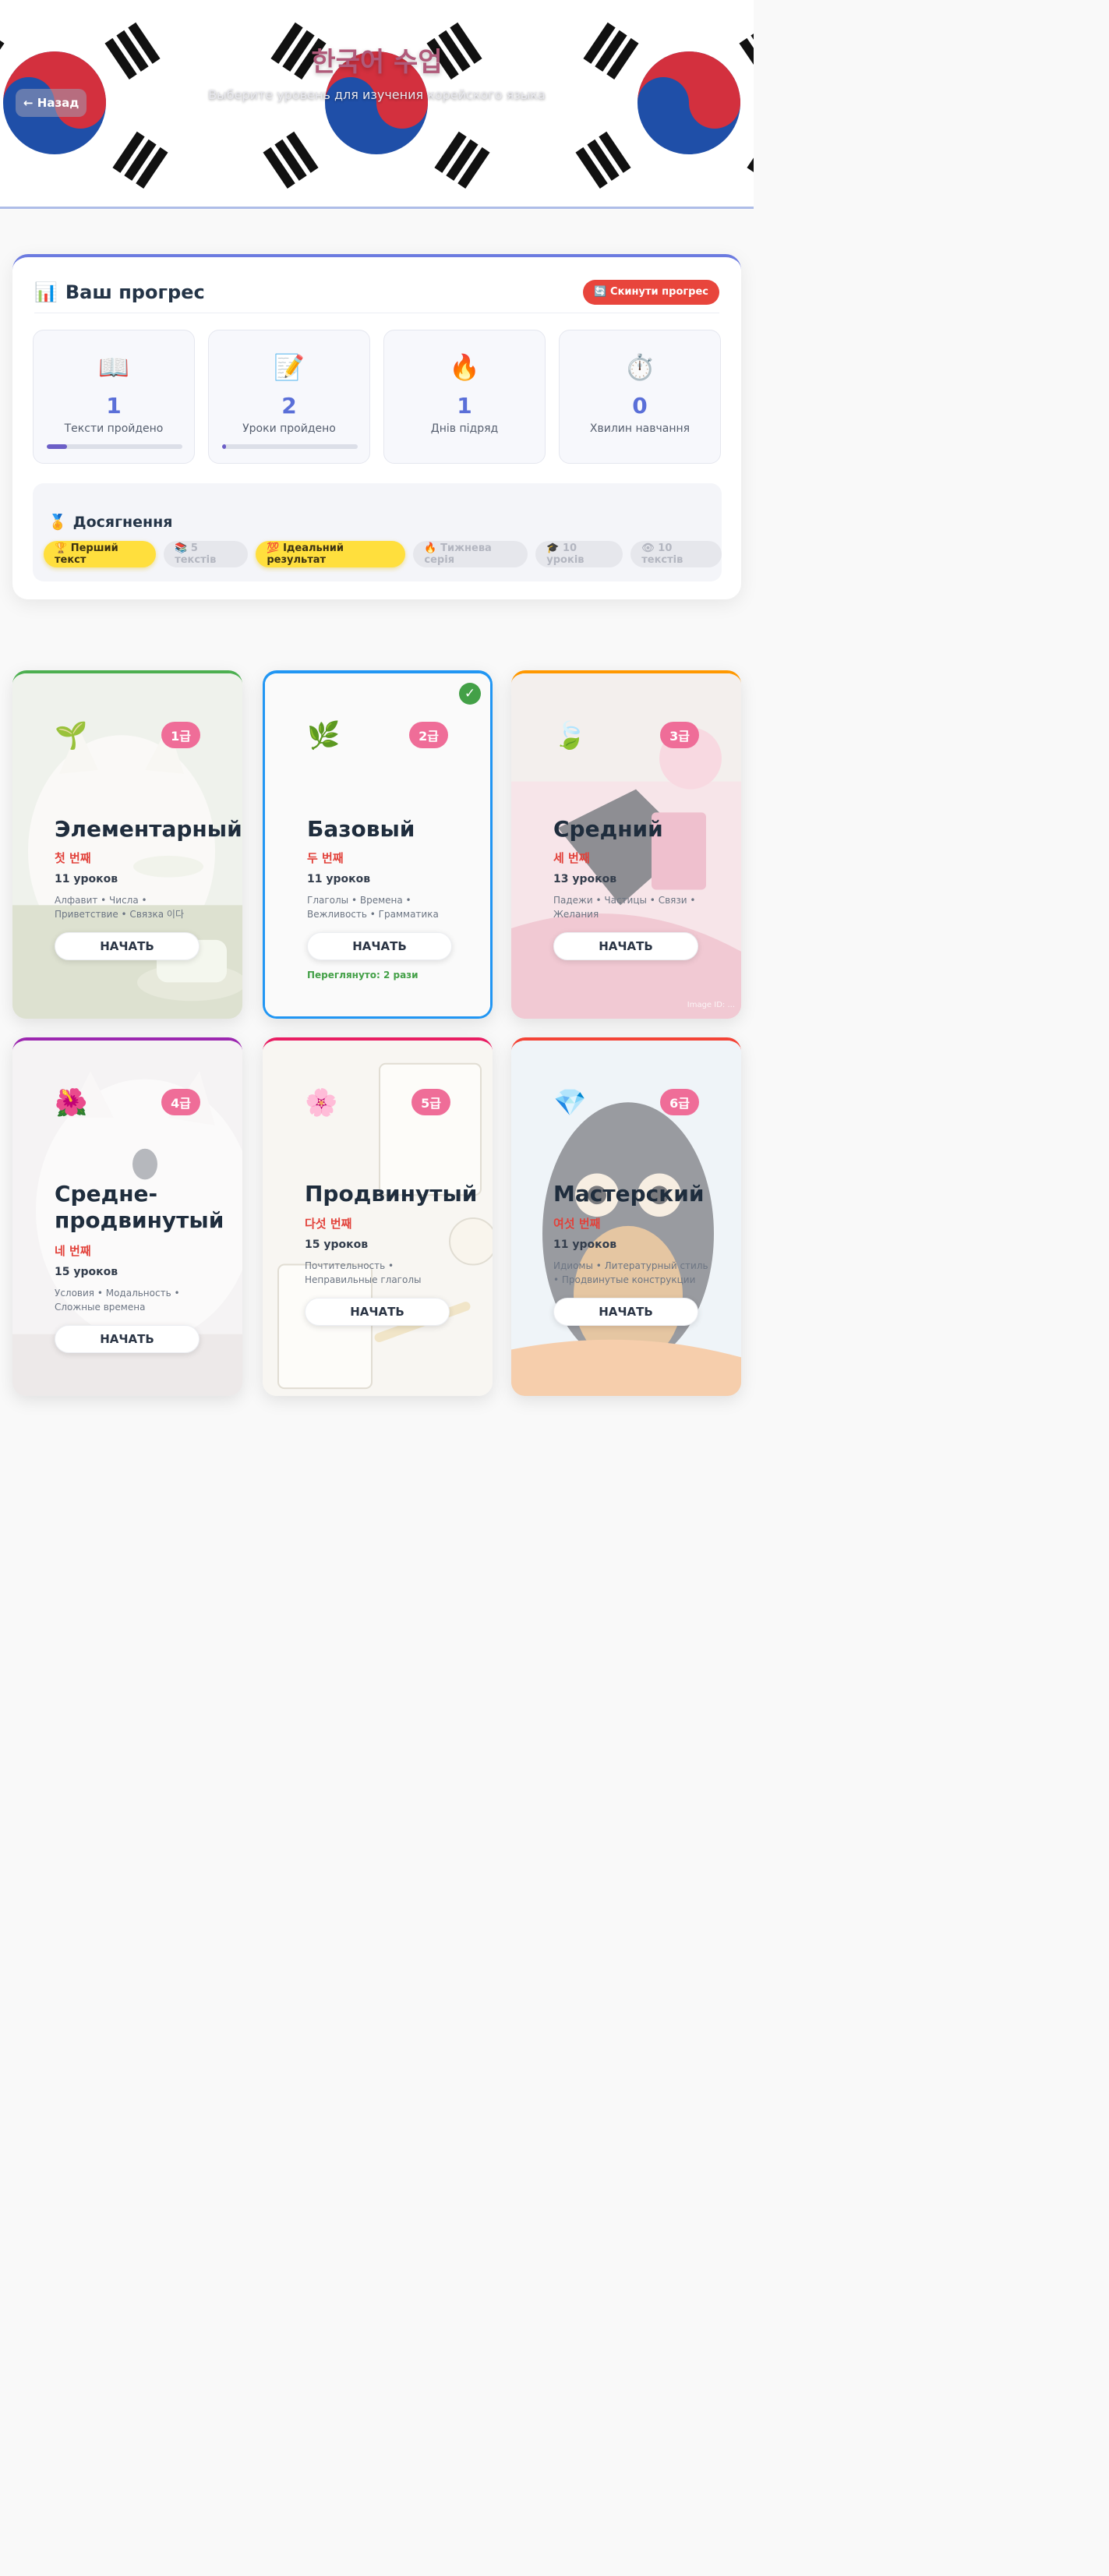 Image resolution: width=1109 pixels, height=2576 pixels. Describe the element at coordinates (180, 1102) in the screenshot. I see `level-grade-badge: 4급` at that location.